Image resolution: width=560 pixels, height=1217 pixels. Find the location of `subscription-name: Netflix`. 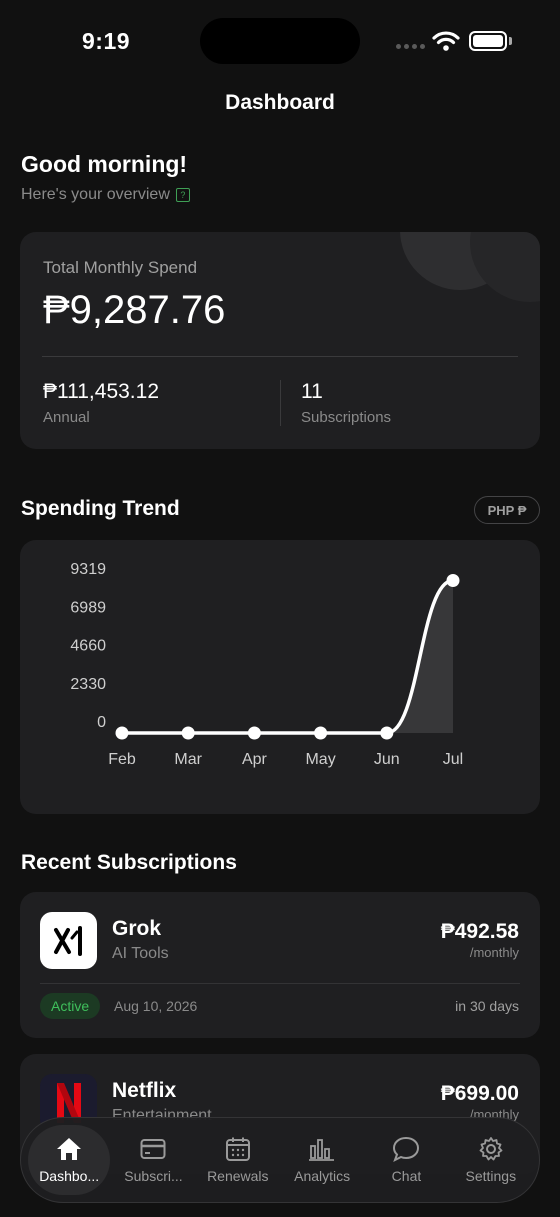

subscription-name: Netflix is located at coordinates (144, 1090).